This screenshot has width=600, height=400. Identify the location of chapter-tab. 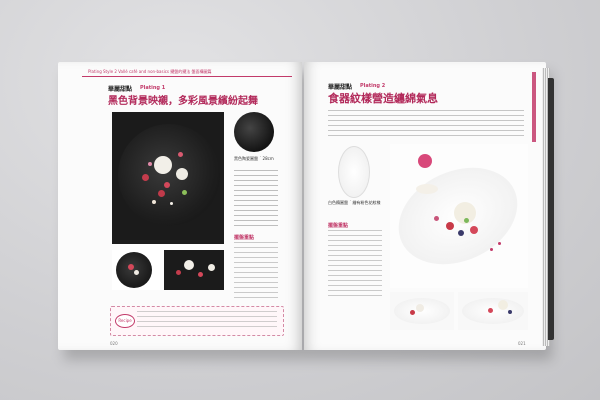
(534, 107).